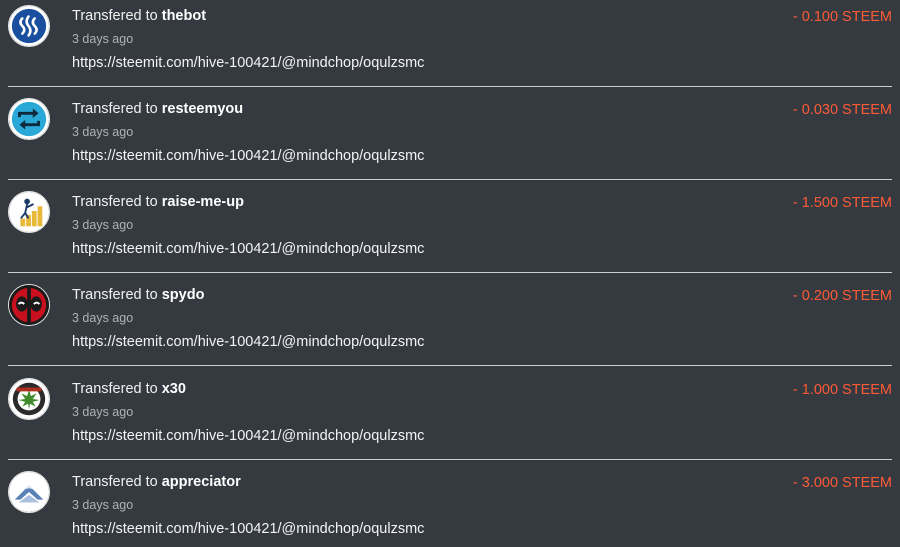 Image resolution: width=900 pixels, height=547 pixels. I want to click on transfer-title: Transfered to raise-me-up, so click(158, 202).